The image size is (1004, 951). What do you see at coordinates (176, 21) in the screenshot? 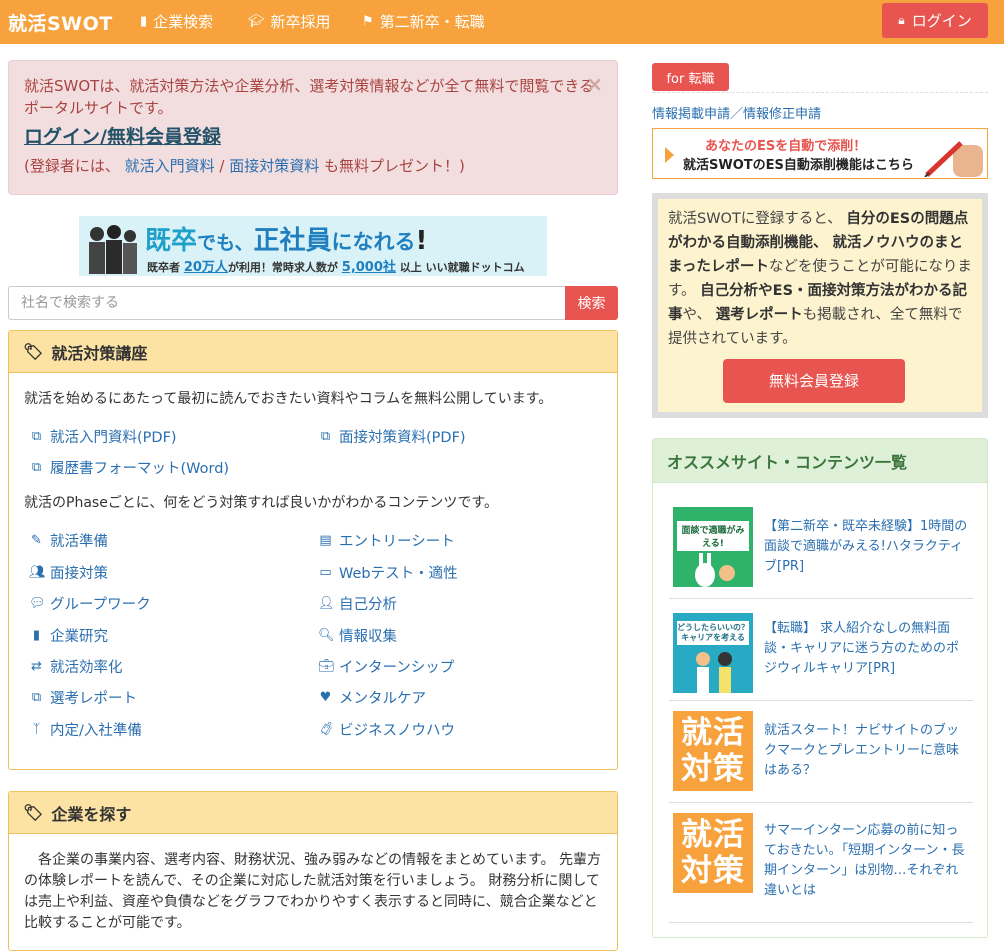
I see `nav-company-search: ▮ 企業検索` at bounding box center [176, 21].